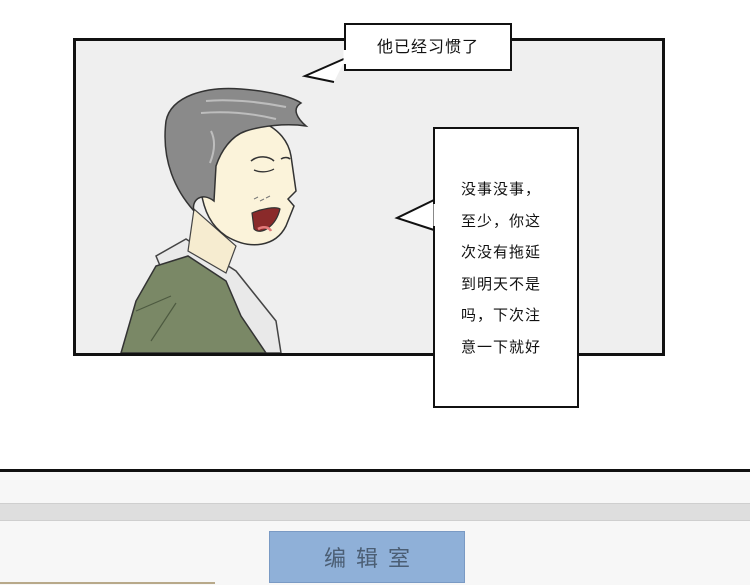  I want to click on speech-bubble-right: 没事没事， 至少，你这 次没有拖延 到明天不是 吗，下次注 意一下就好, so click(506, 267).